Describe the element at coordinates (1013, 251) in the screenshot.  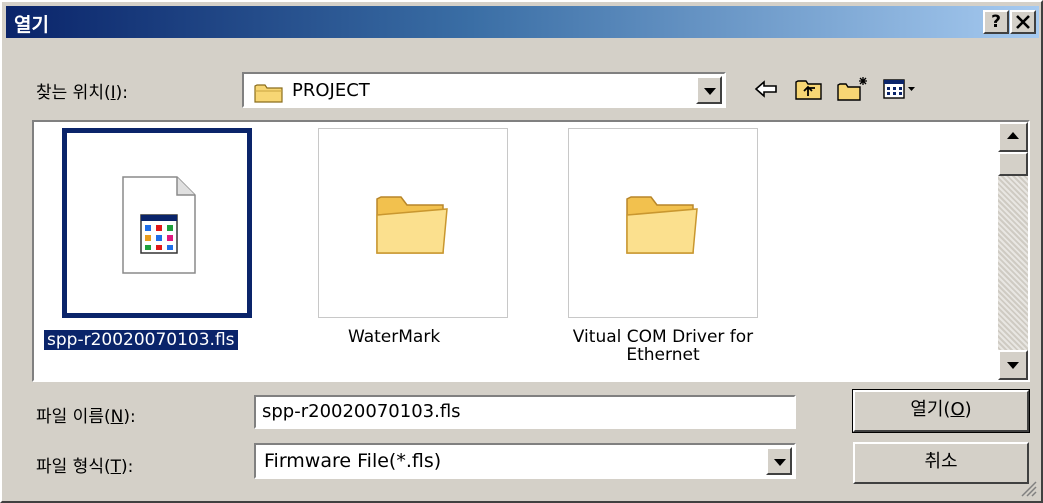
I see `vertical-scrollbar` at that location.